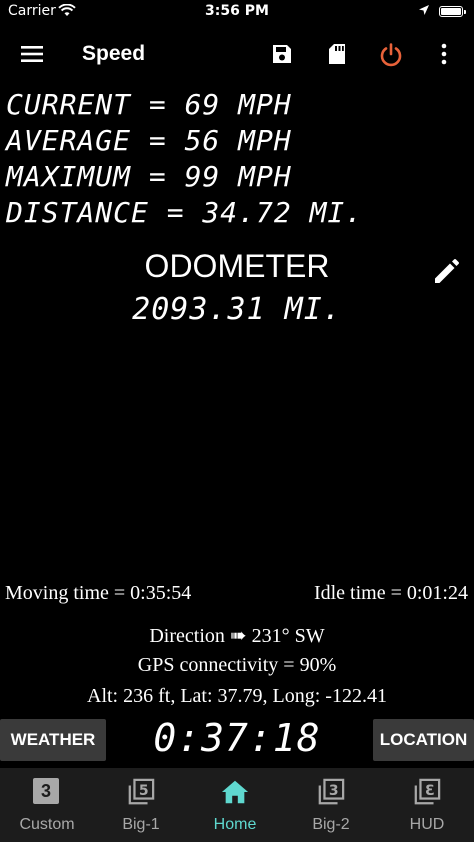  What do you see at coordinates (391, 55) in the screenshot?
I see `power-icon` at bounding box center [391, 55].